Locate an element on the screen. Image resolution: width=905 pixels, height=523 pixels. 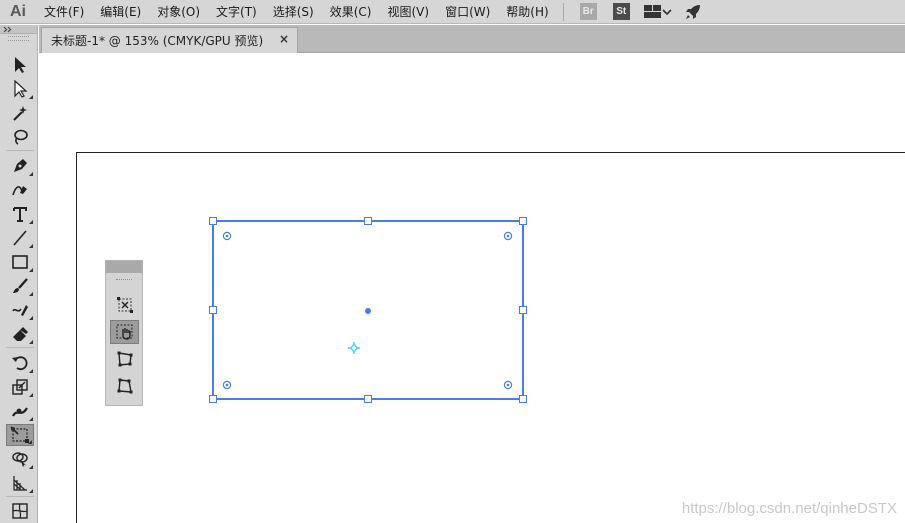
stock-button: St is located at coordinates (621, 11).